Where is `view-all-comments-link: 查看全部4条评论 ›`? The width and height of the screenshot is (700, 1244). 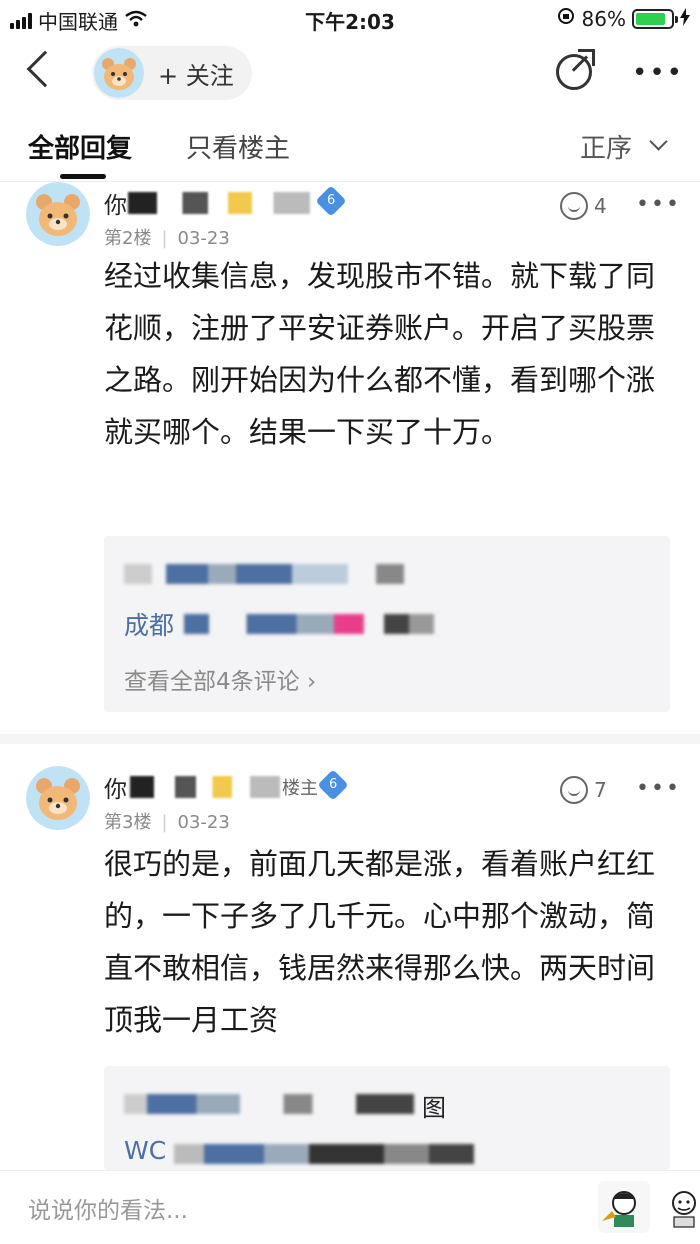 view-all-comments-link: 查看全部4条评论 › is located at coordinates (220, 679).